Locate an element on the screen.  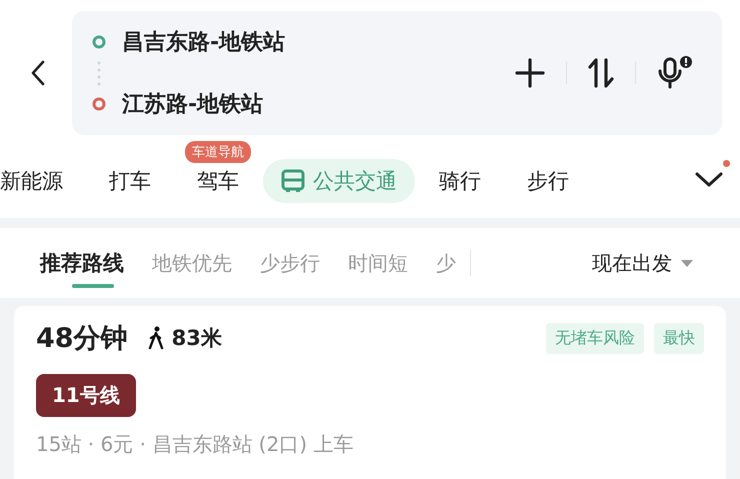
route-tab: 推荐路线 is located at coordinates (89, 263).